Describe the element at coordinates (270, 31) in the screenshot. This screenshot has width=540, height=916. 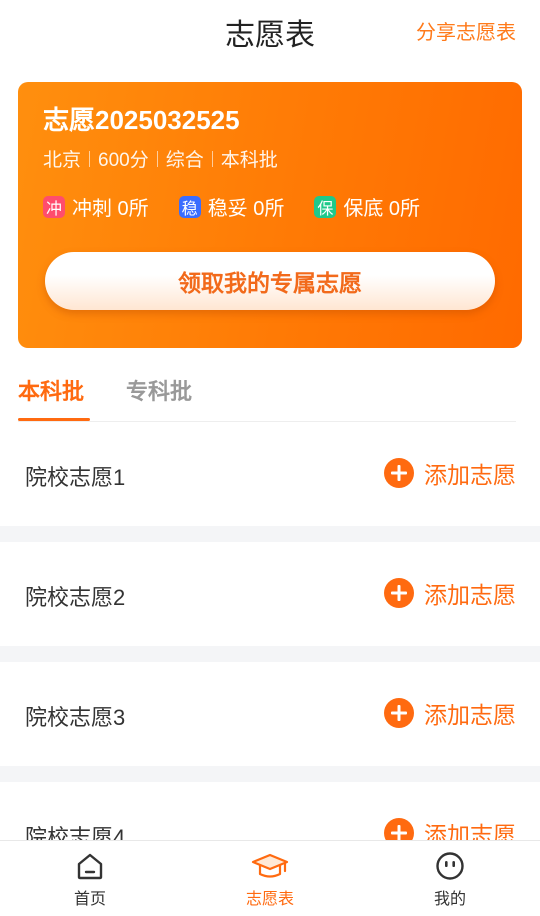
I see `header: 志愿表 分享志愿表` at that location.